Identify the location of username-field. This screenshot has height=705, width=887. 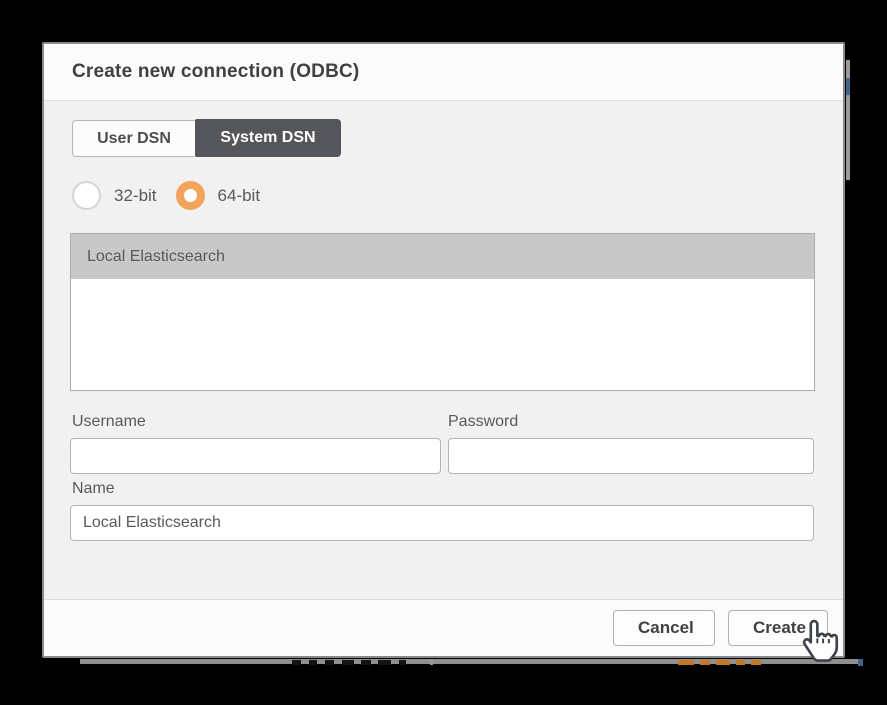
(255, 456).